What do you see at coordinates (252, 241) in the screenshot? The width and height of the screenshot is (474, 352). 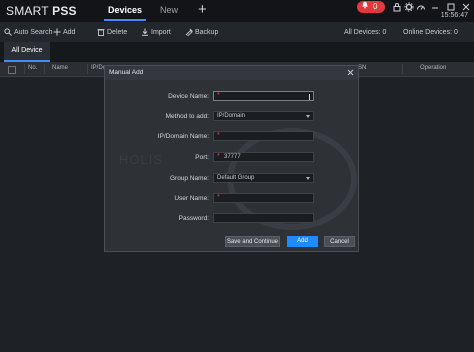 I see `save-and-continue-button: Save and Continue` at bounding box center [252, 241].